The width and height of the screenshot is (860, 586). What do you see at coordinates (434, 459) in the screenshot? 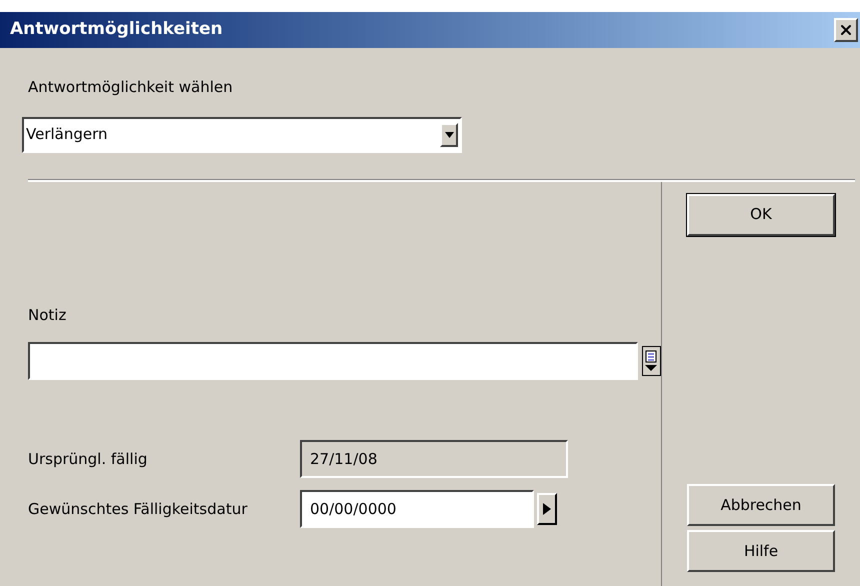
I see `date-field: 27/11/08` at bounding box center [434, 459].